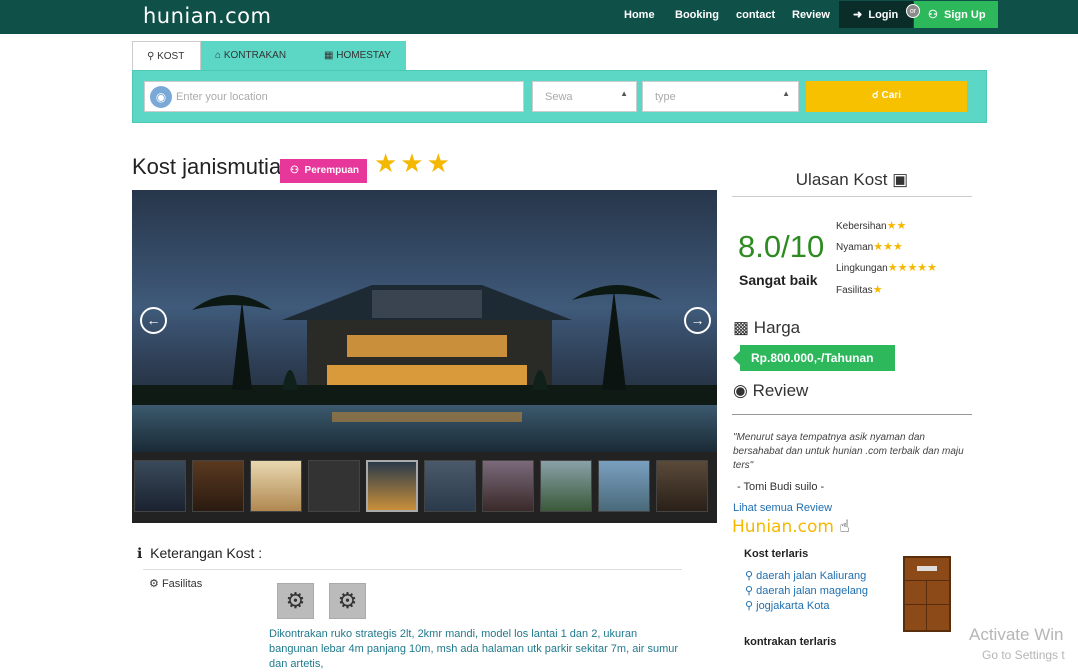 This screenshot has width=1078, height=672. What do you see at coordinates (697, 15) in the screenshot?
I see `nav-booking-link: Booking` at bounding box center [697, 15].